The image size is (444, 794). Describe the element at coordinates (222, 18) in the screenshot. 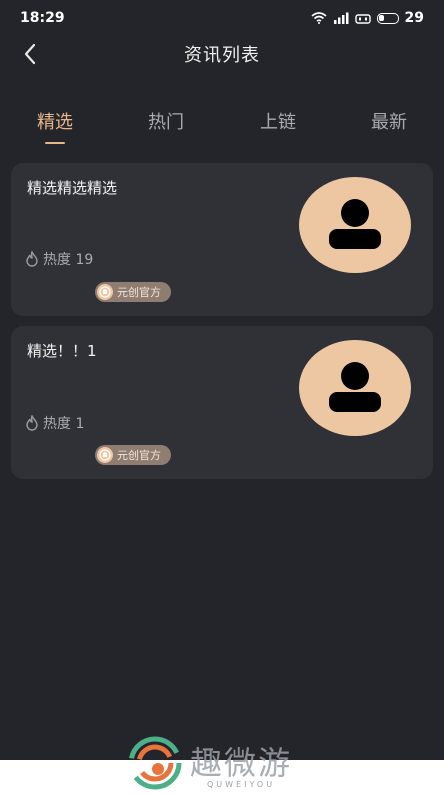

I see `status-bar: 18:29 29` at that location.